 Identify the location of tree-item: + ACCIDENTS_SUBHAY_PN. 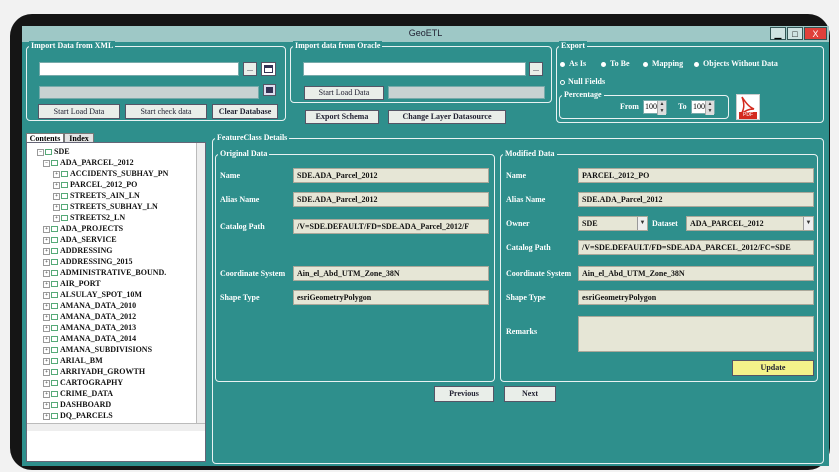
(110, 173).